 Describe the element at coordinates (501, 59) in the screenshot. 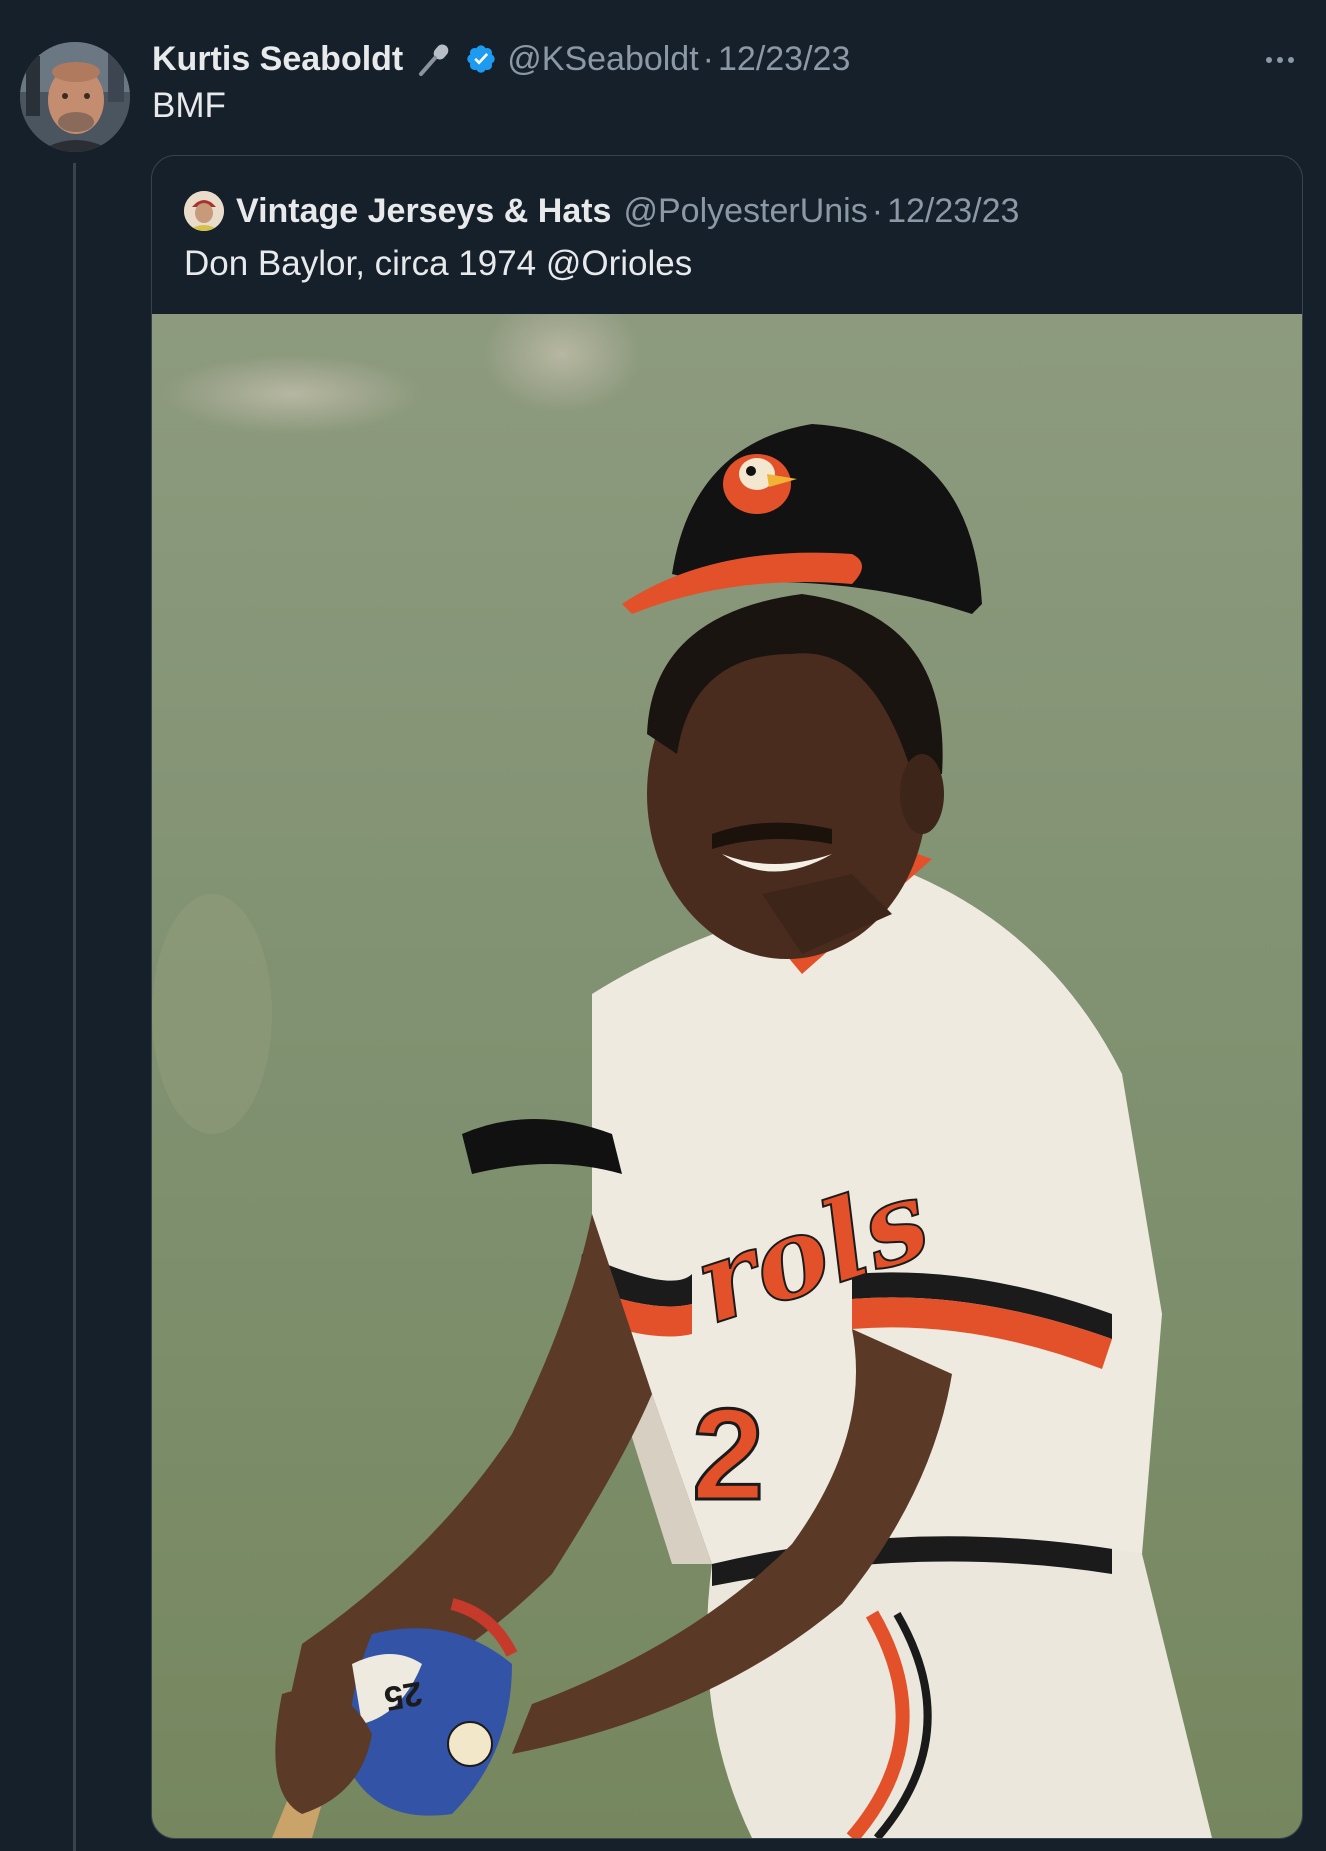

I see `tweet-header: Kurtis Seaboldt @KSeaboldt · 12/23/23` at that location.